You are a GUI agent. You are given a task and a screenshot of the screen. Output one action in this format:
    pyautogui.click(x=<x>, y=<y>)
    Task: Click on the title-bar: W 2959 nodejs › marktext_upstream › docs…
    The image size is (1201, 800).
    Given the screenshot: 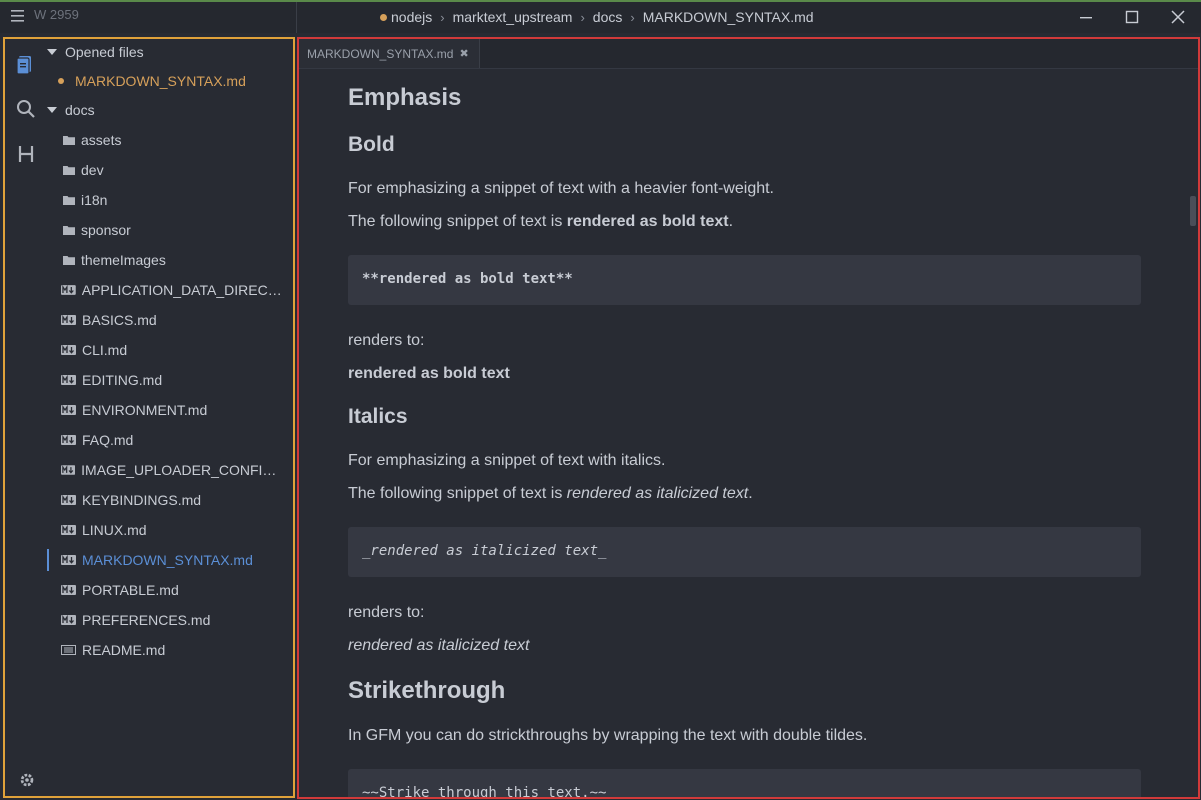 What is the action you would take?
    pyautogui.click(x=600, y=16)
    